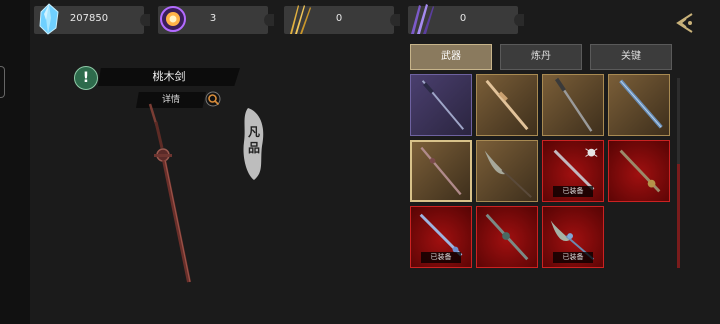 The image size is (720, 324). I want to click on horsetail-whisk-icon, so click(508, 174).